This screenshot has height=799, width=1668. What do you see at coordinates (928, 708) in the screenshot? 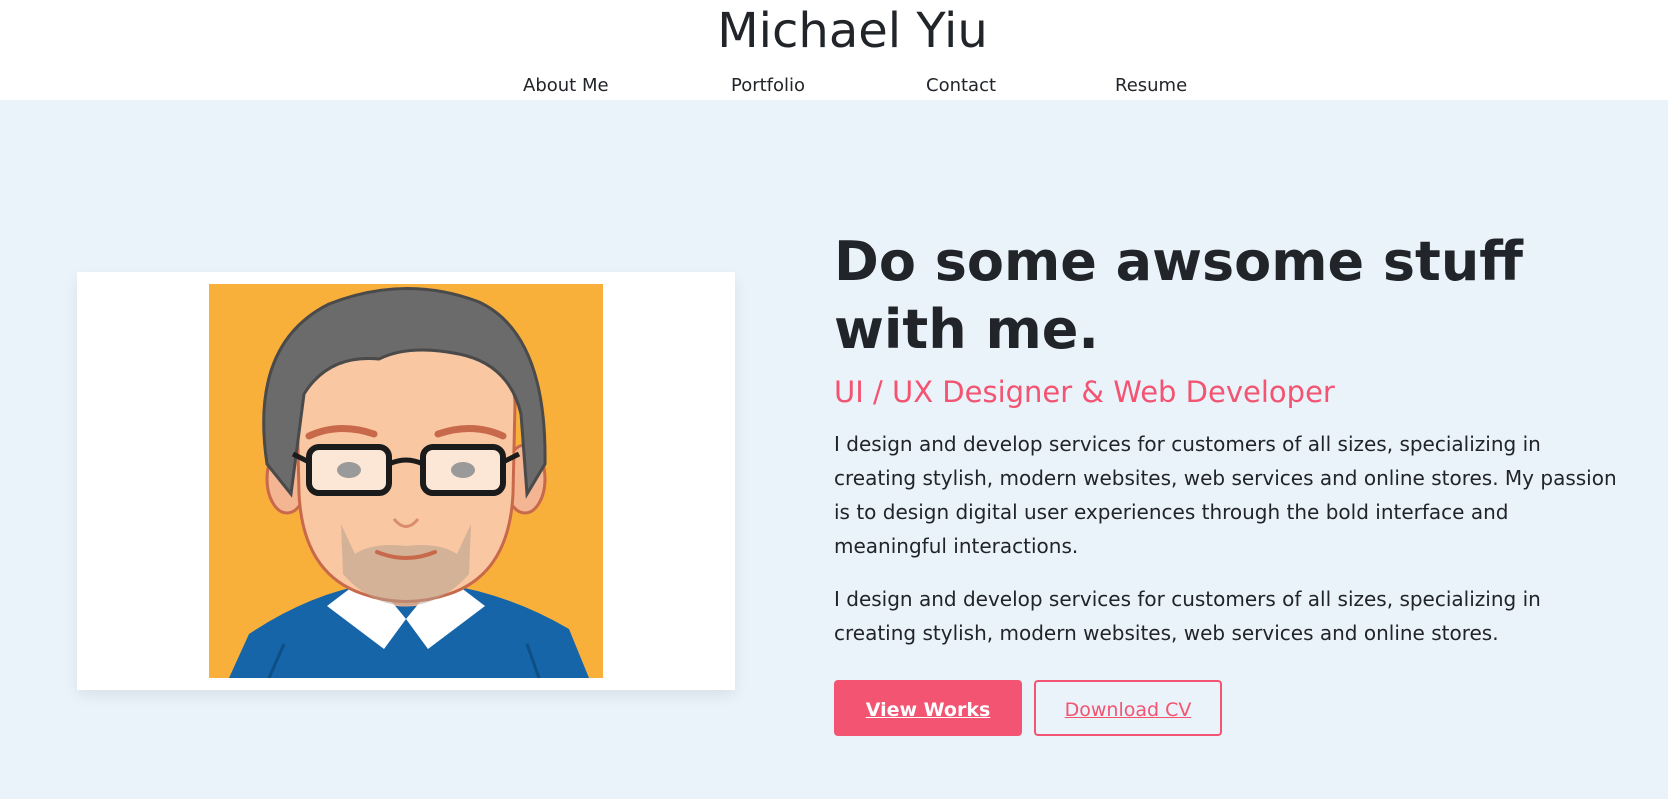
I see `view-works-button: View Works` at bounding box center [928, 708].